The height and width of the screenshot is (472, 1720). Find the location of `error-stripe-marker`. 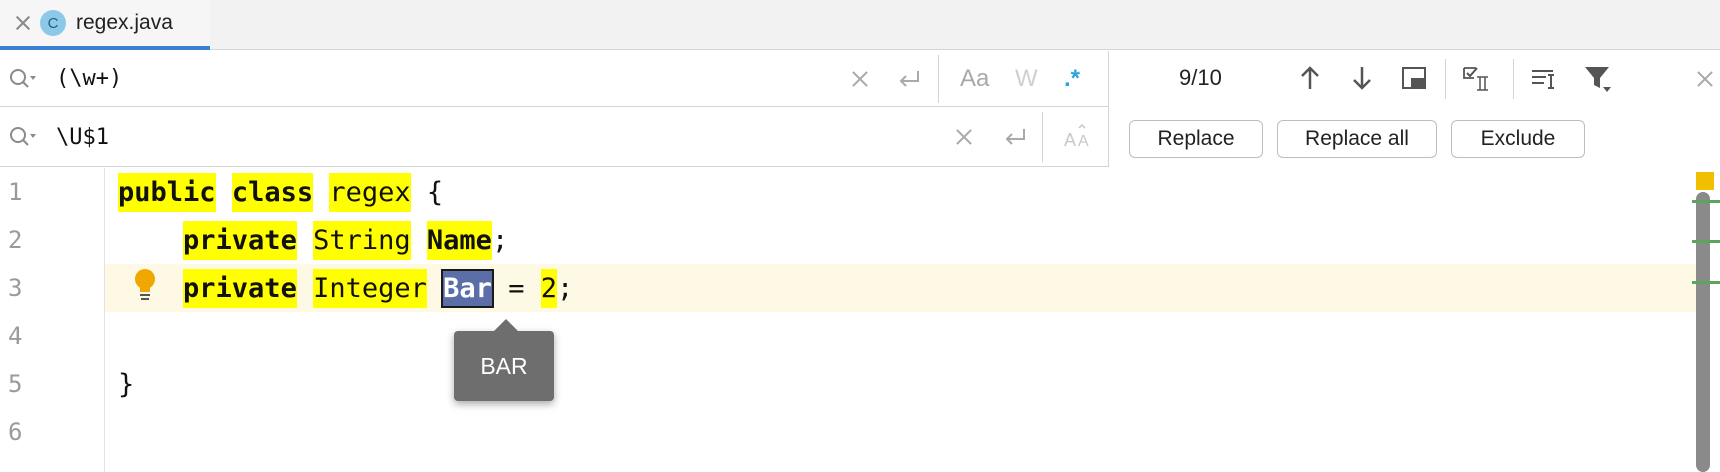

error-stripe-marker is located at coordinates (1705, 181).